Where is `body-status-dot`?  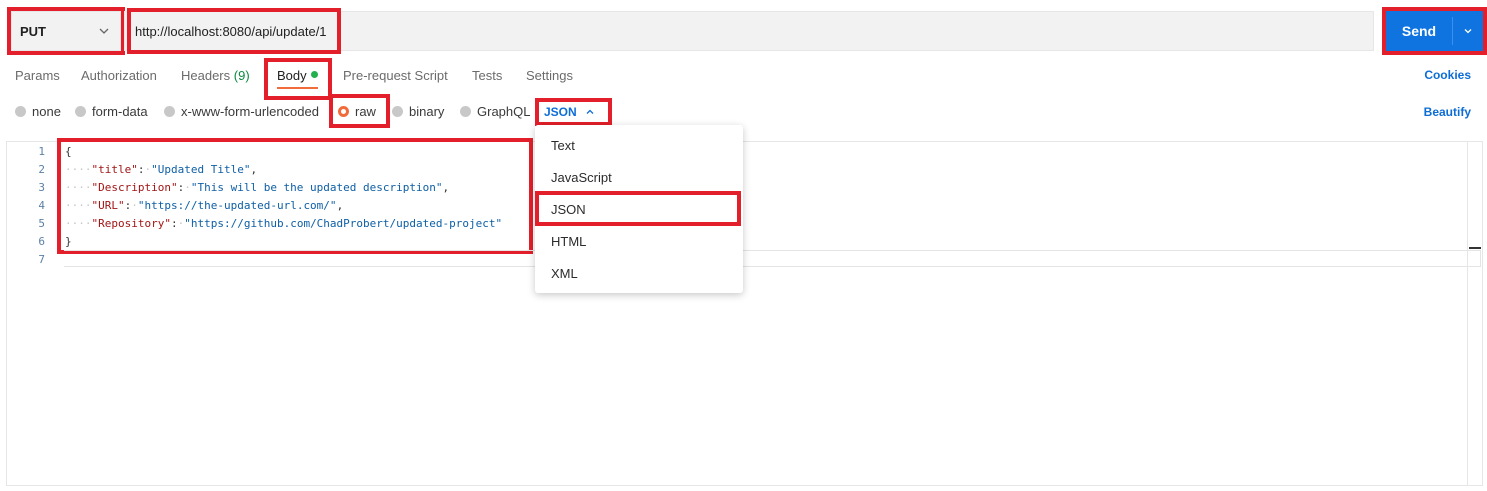
body-status-dot is located at coordinates (314, 74).